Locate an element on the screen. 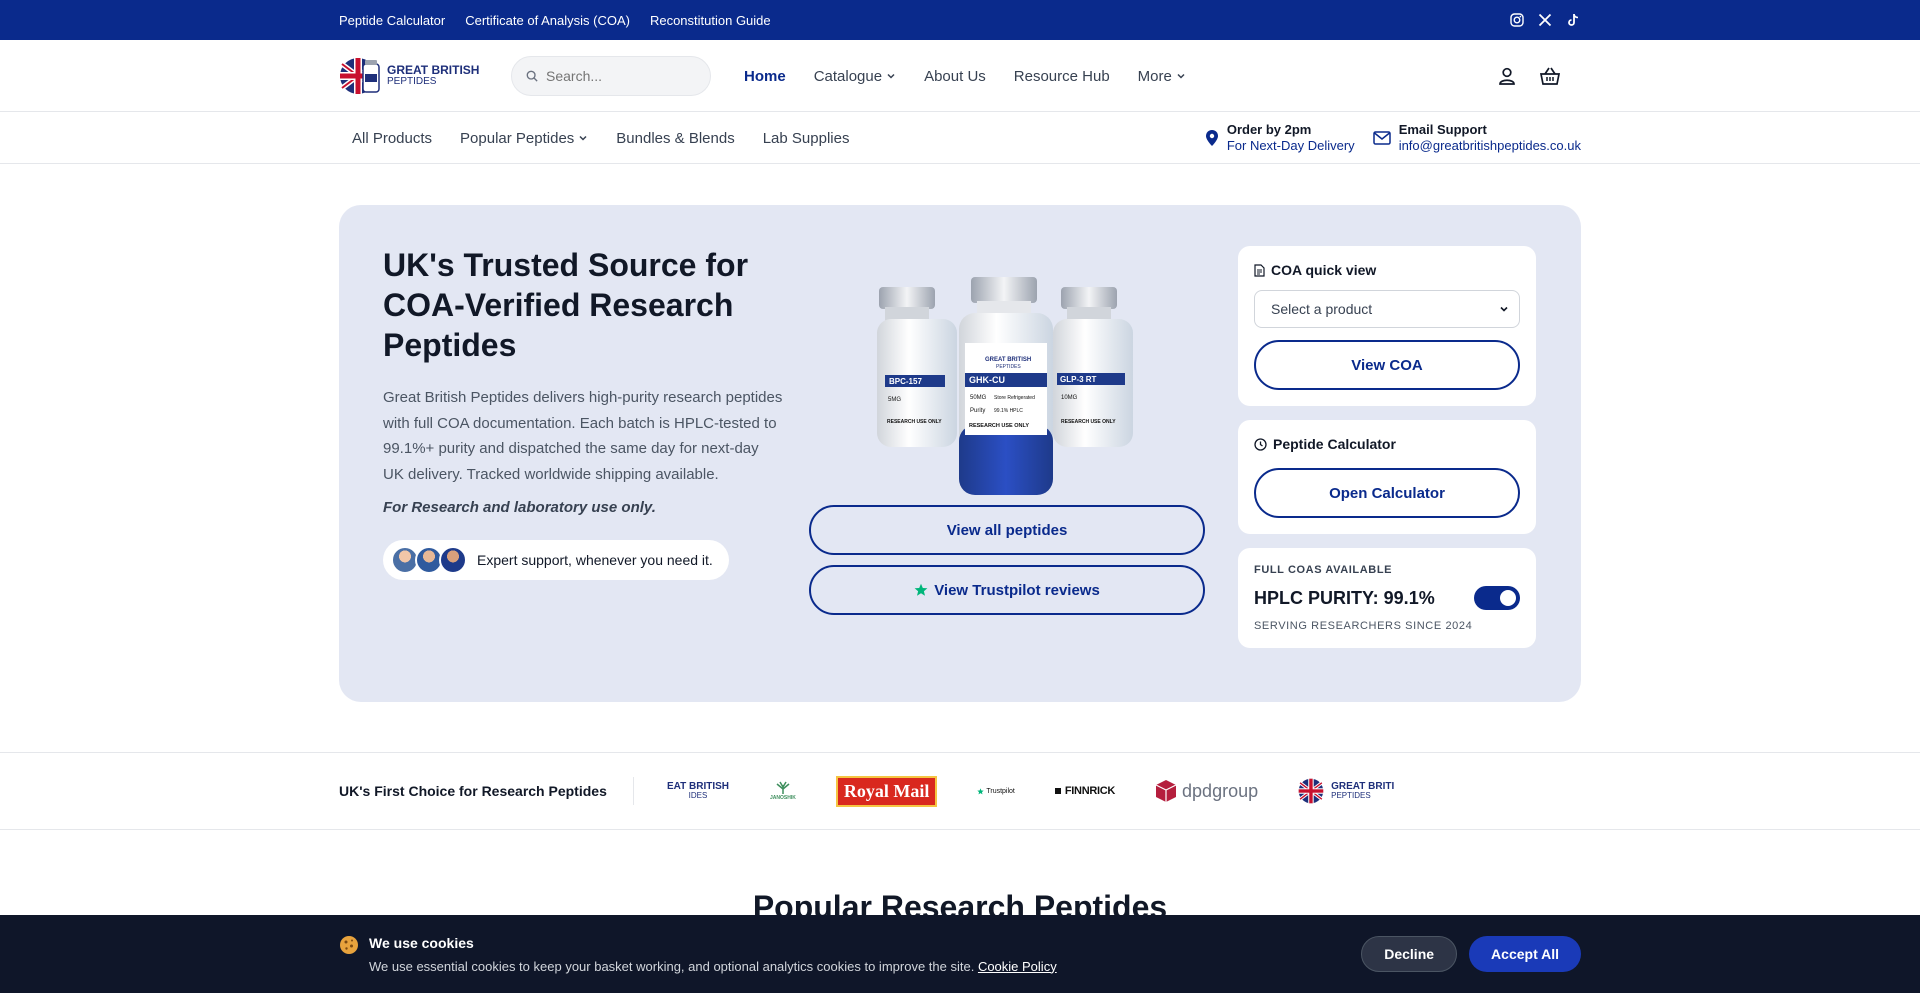 This screenshot has width=1920, height=993. cookie-policy-link: Cookie Policy is located at coordinates (1017, 966).